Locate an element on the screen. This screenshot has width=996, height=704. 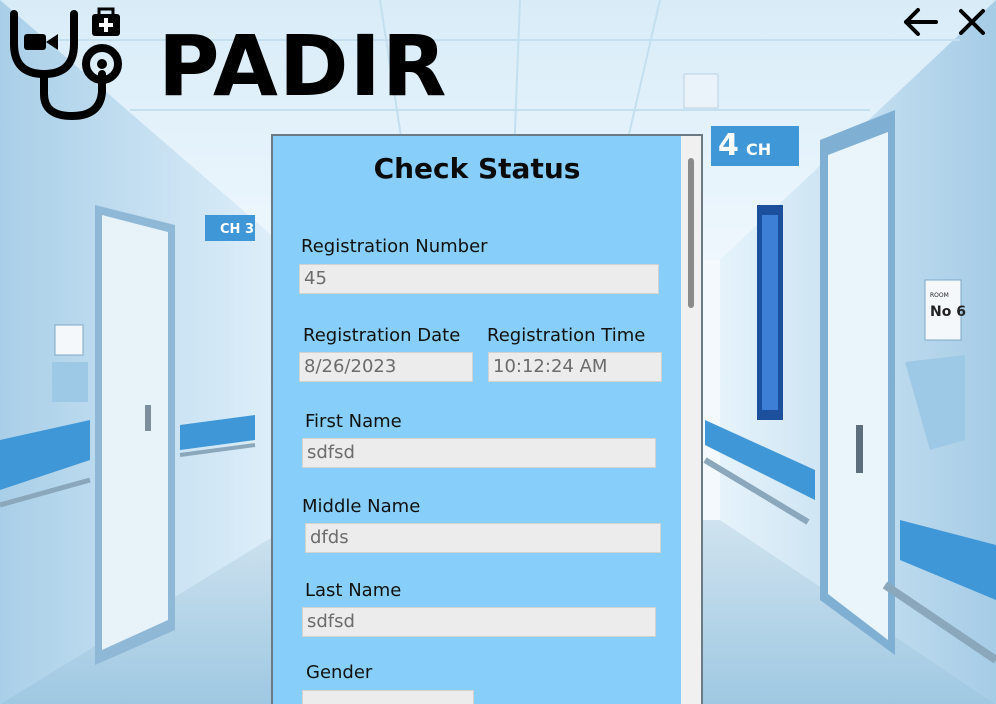
sign-ch4-text: CH is located at coordinates (759, 149).